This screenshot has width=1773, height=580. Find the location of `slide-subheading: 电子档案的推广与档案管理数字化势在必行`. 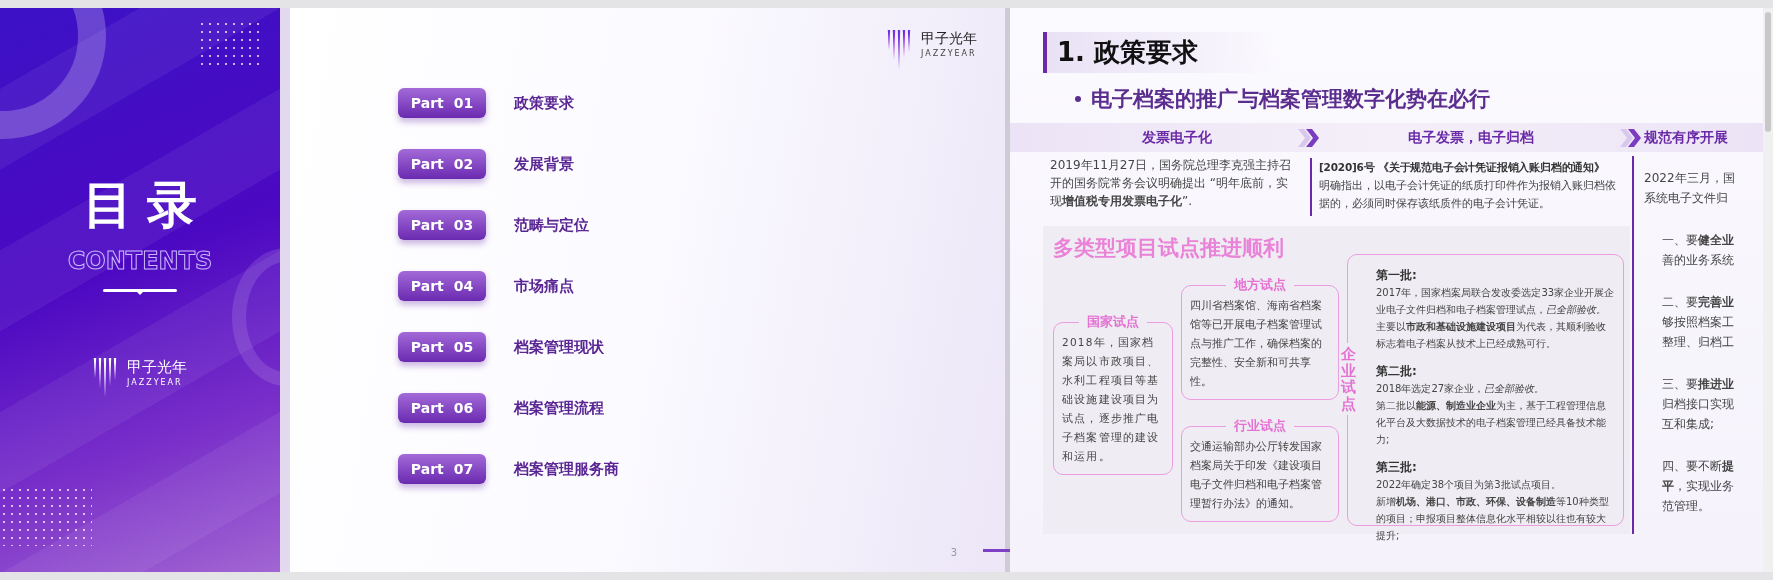

slide-subheading: 电子档案的推广与档案管理数字化势在必行 is located at coordinates (1290, 99).